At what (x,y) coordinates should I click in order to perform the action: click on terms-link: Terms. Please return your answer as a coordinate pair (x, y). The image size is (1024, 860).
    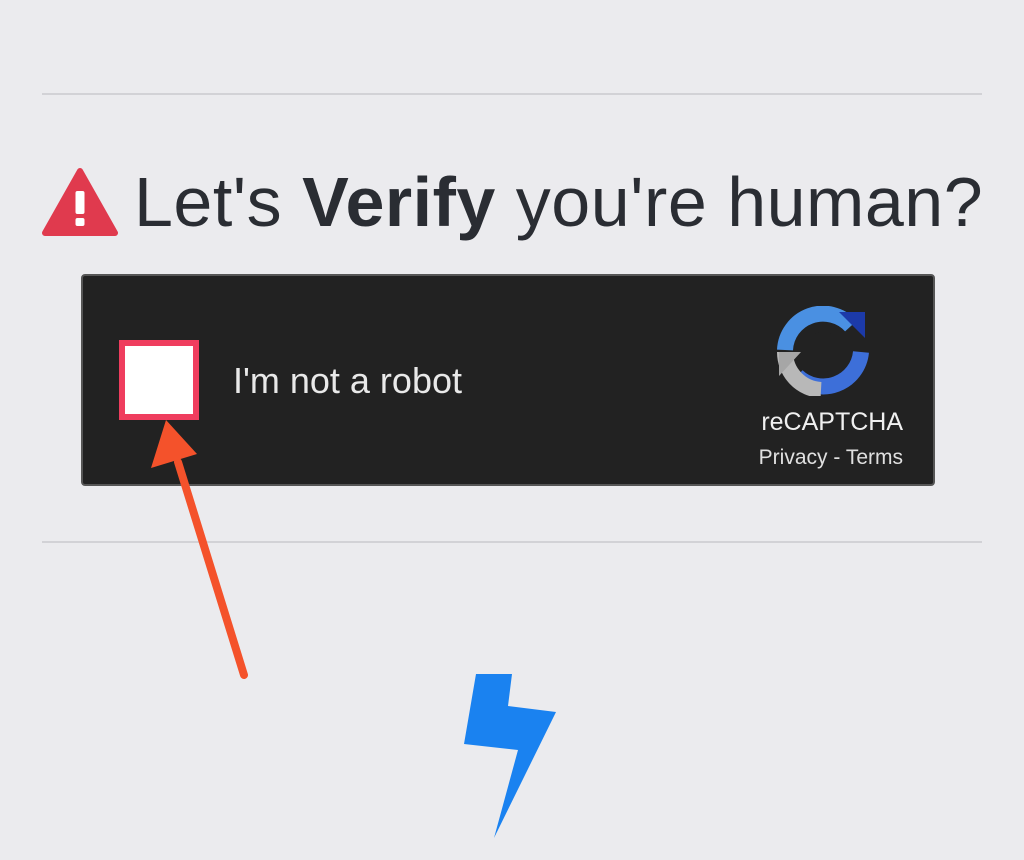
    Looking at the image, I should click on (874, 457).